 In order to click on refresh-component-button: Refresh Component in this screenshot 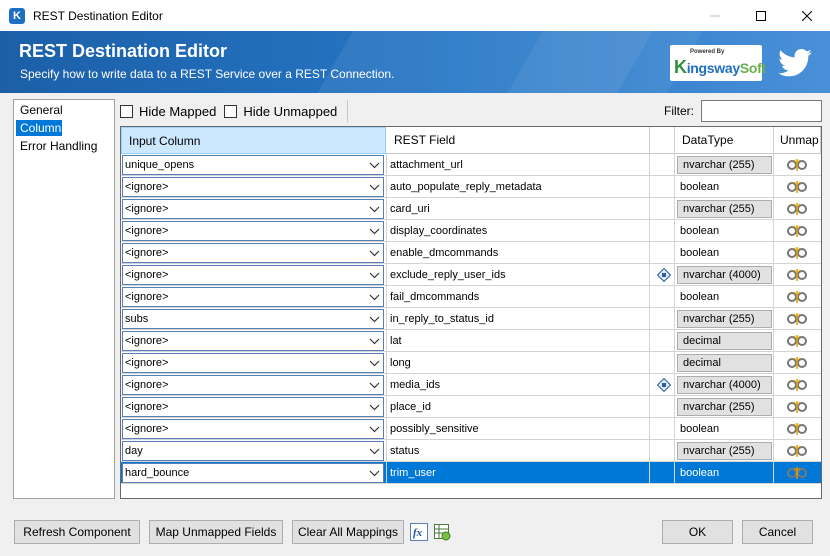, I will do `click(77, 532)`.